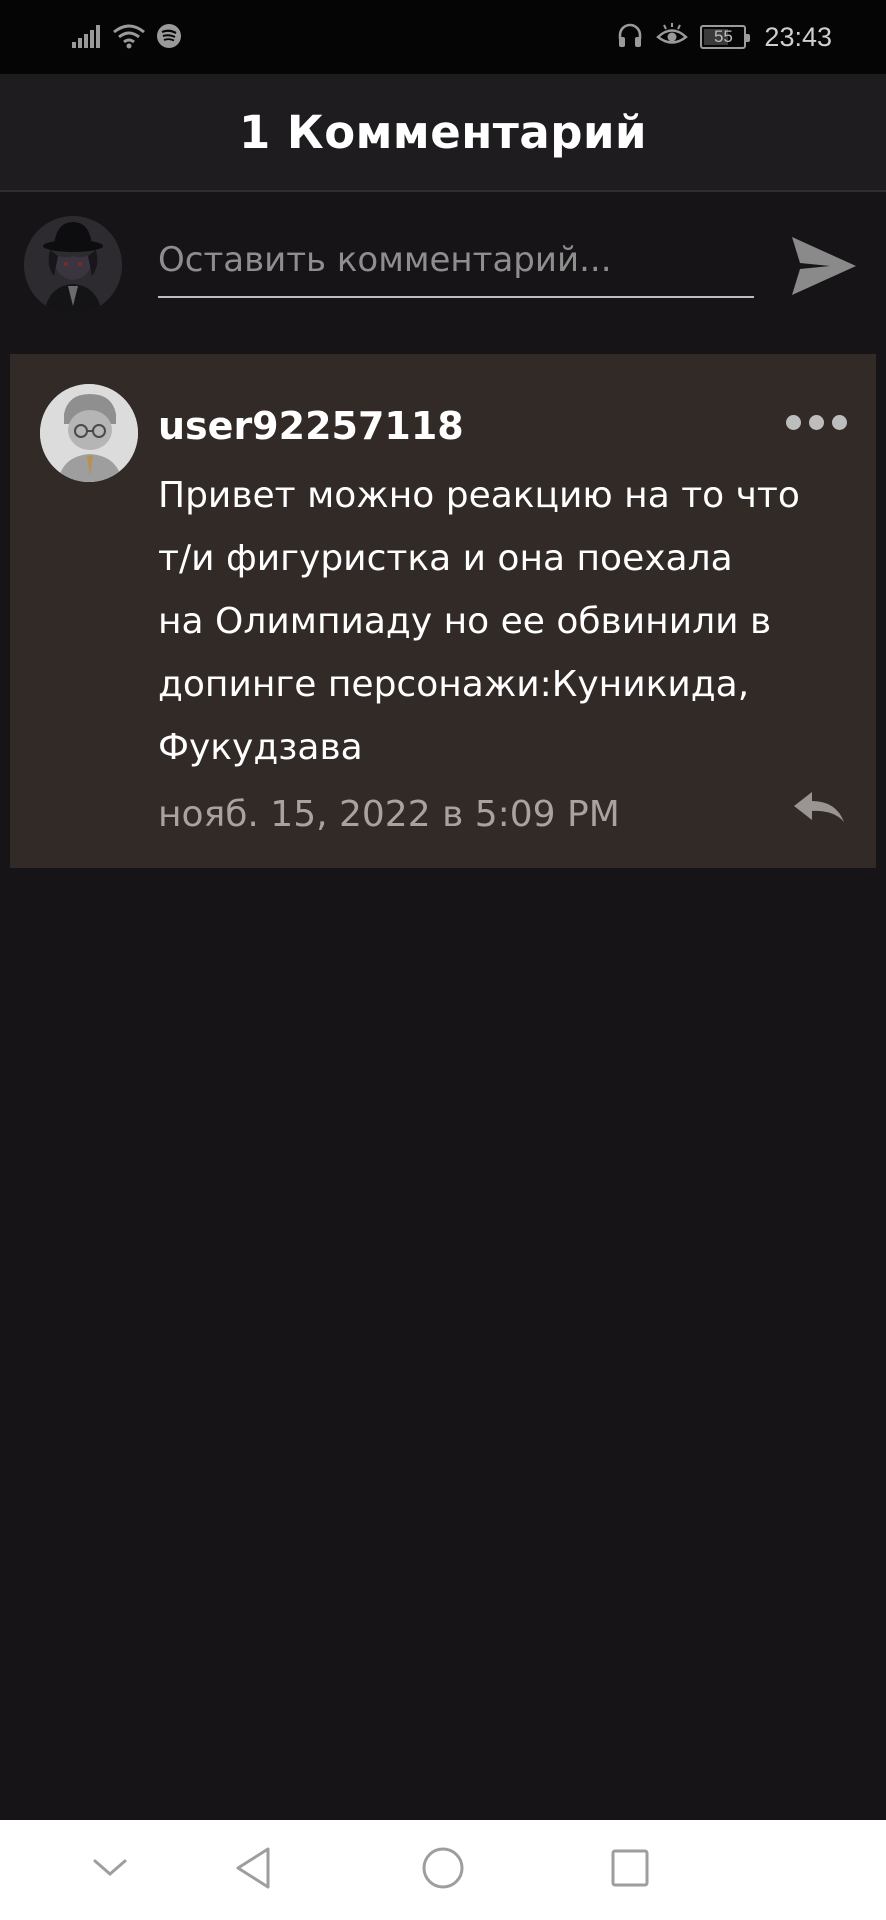 The height and width of the screenshot is (1920, 886). I want to click on nav-recents-button, so click(630, 1870).